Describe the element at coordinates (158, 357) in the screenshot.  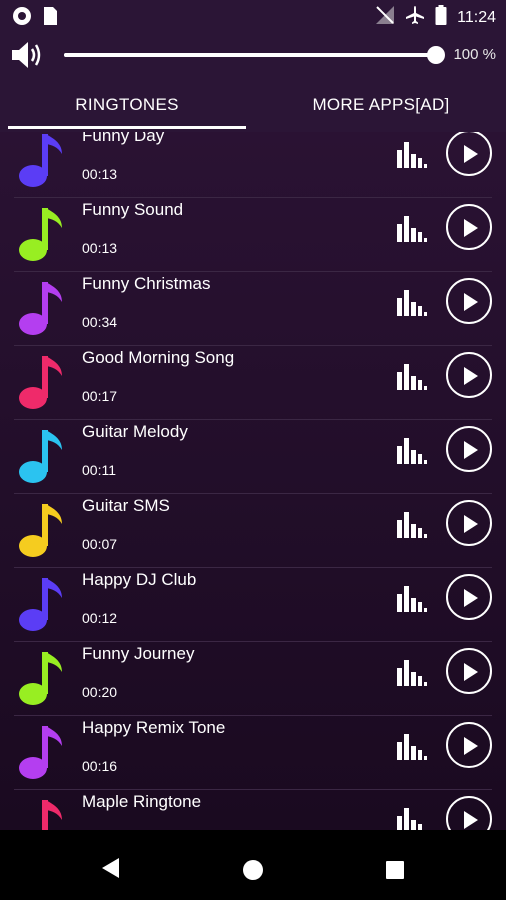
I see `ringtone-title: Good Morning Song` at that location.